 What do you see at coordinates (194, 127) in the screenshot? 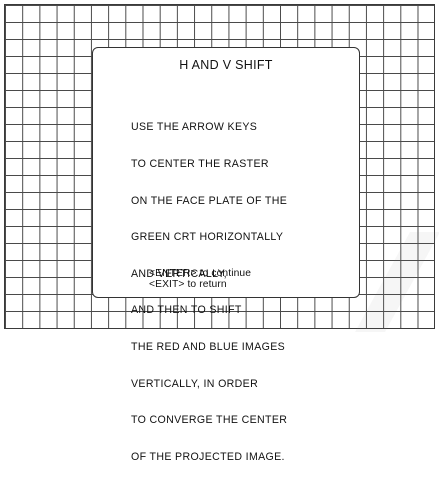
I see `instruction-line: USE THE ARROW KEYS` at bounding box center [194, 127].